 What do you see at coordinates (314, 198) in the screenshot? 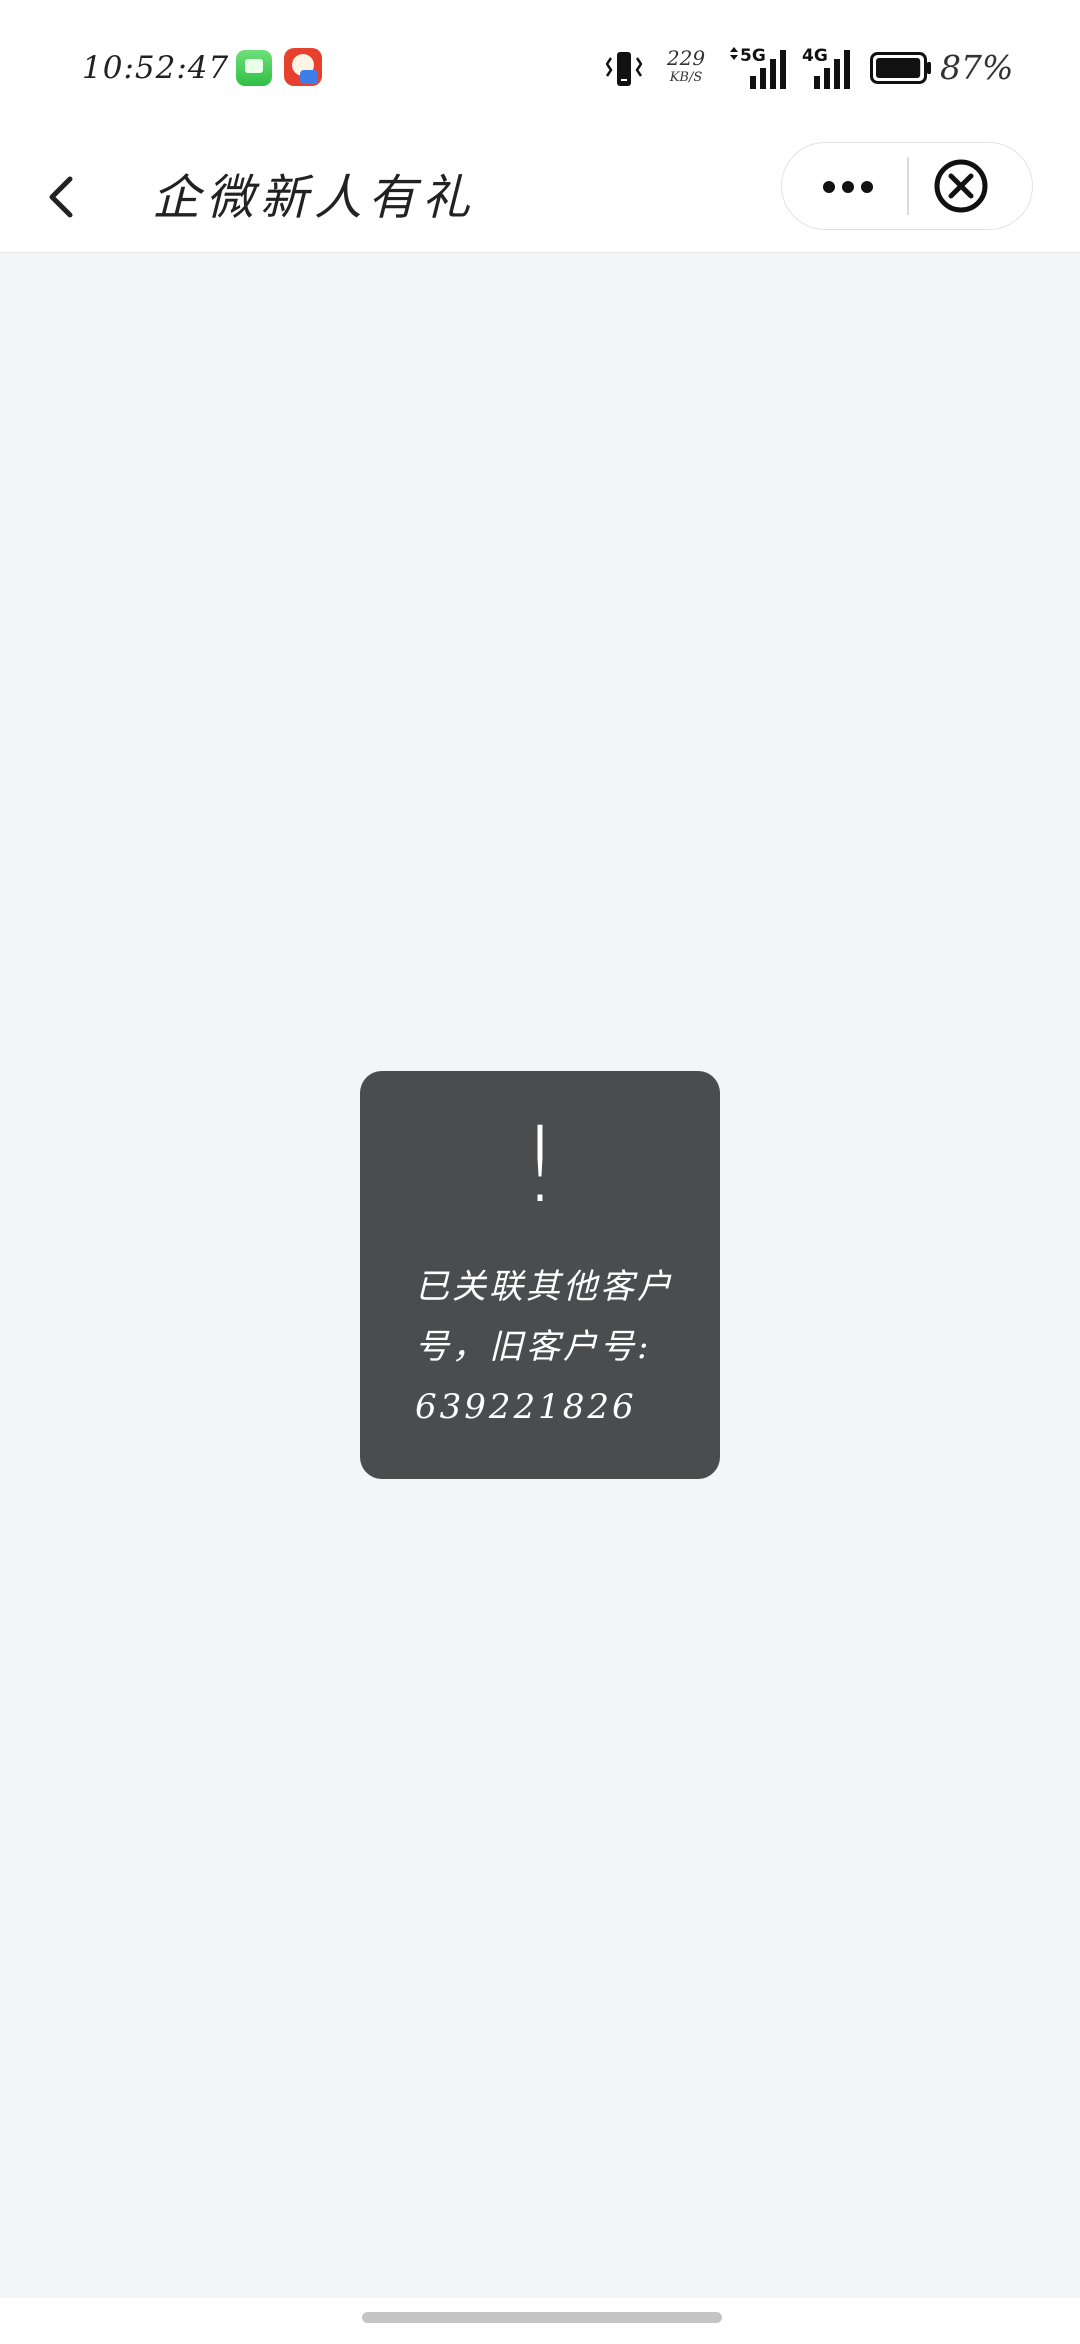
I see `page-title: 企微新人有礼` at bounding box center [314, 198].